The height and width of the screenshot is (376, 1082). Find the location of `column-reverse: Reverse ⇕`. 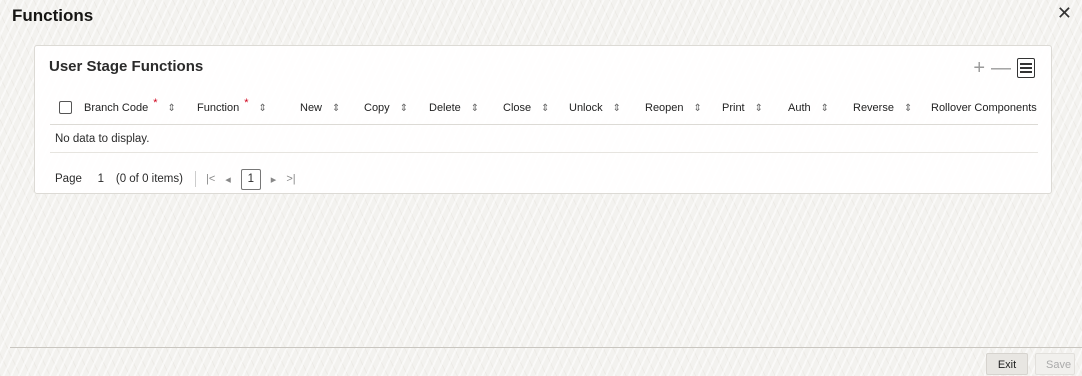

column-reverse: Reverse ⇕ is located at coordinates (882, 108).